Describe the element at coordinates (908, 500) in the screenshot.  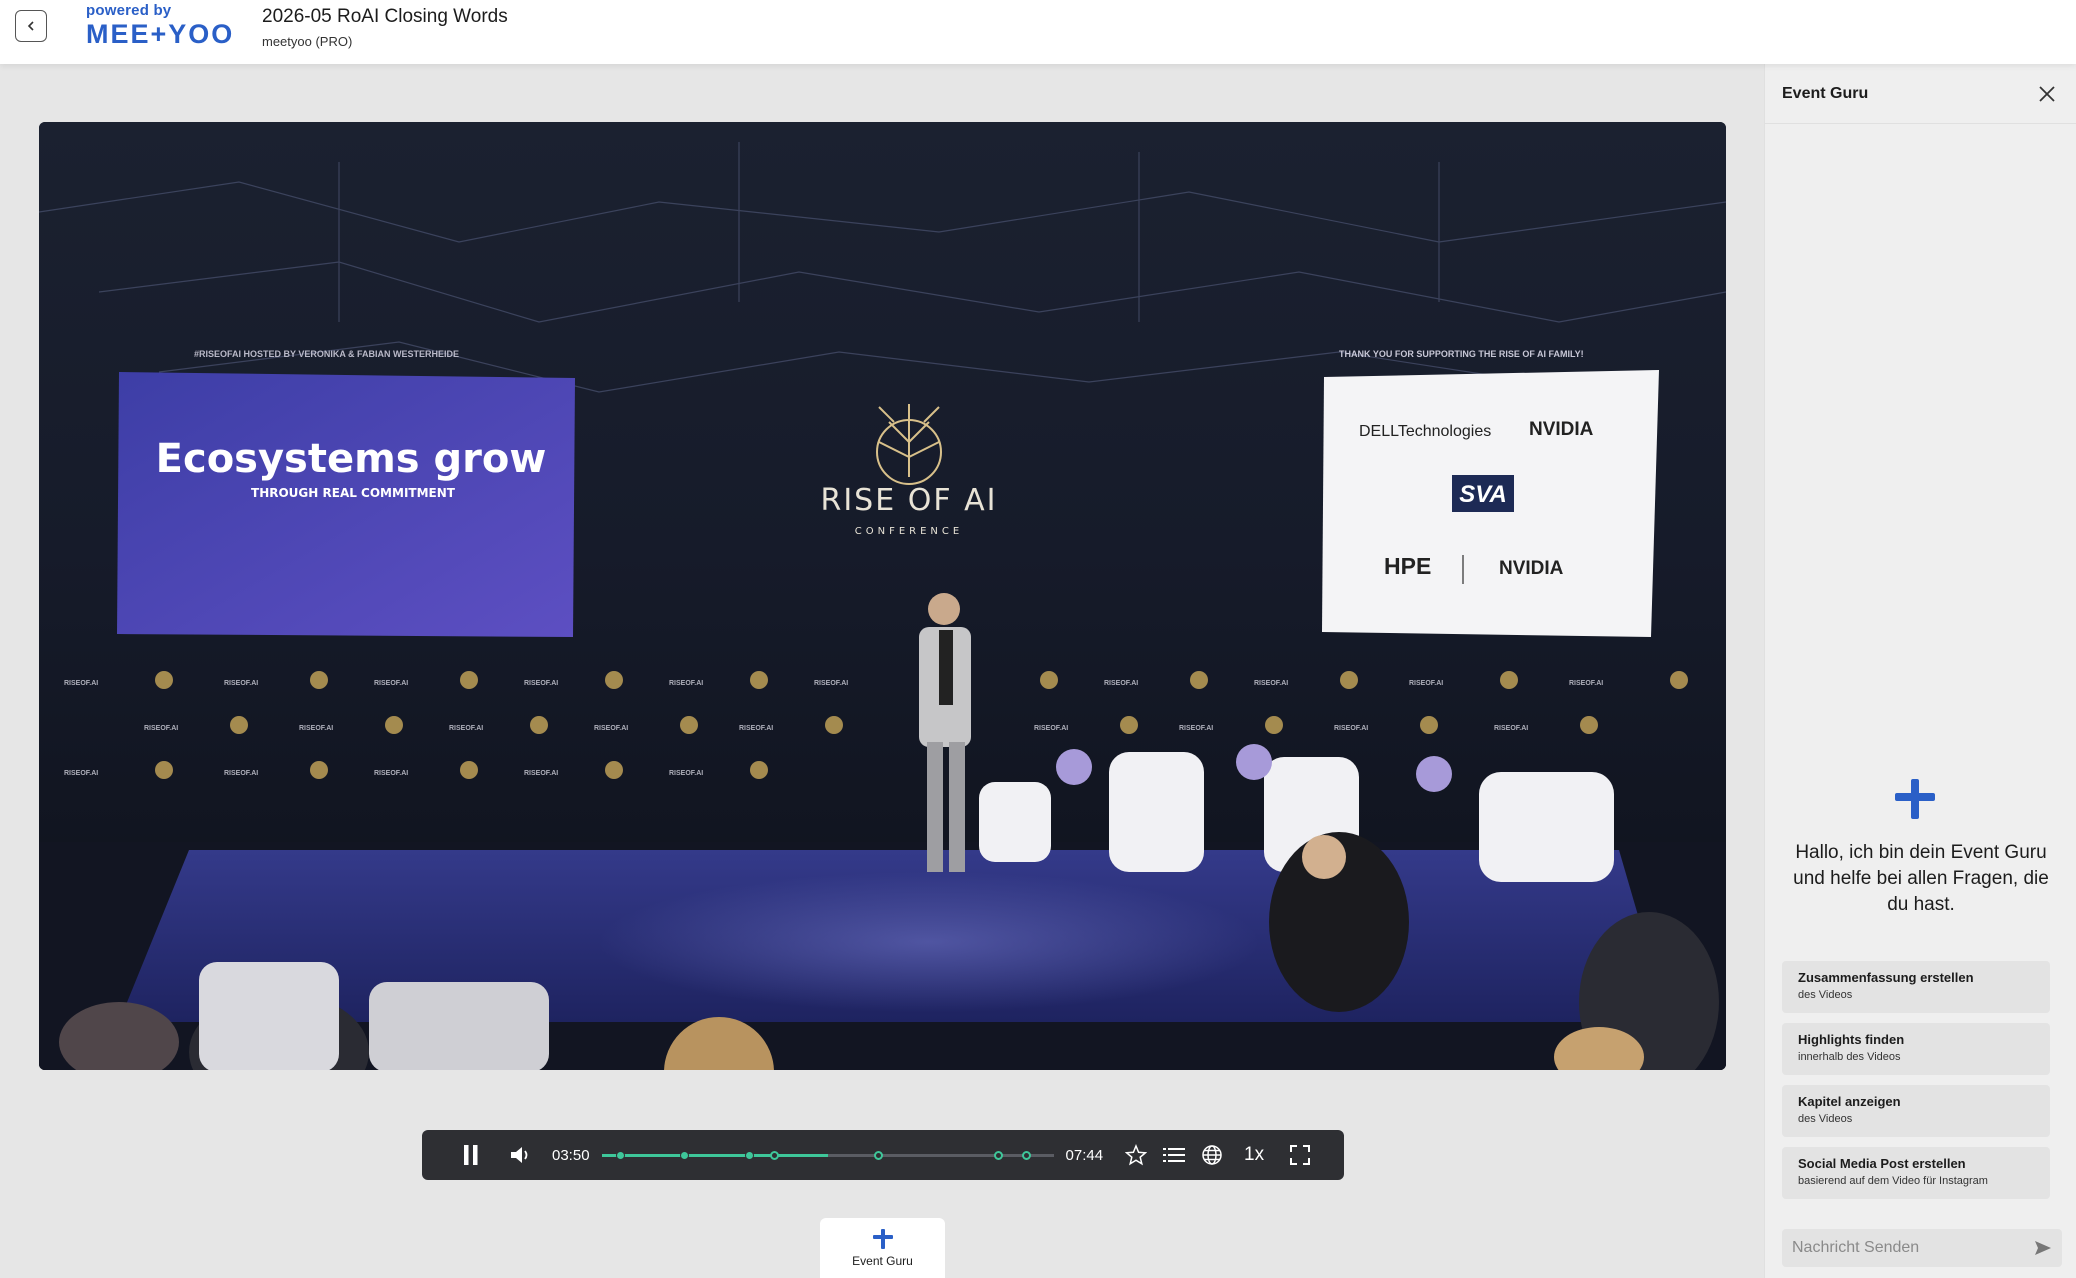
I see `svg-text: RISE OF AI` at that location.